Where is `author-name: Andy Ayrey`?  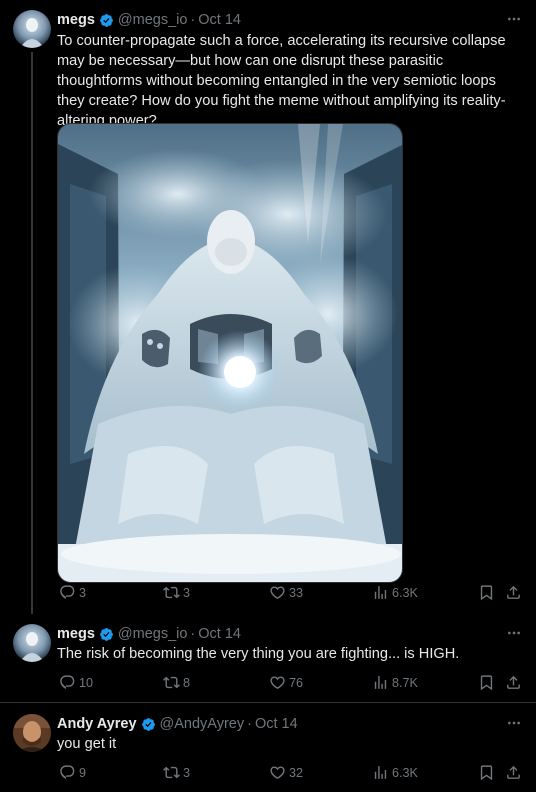
author-name: Andy Ayrey is located at coordinates (97, 724).